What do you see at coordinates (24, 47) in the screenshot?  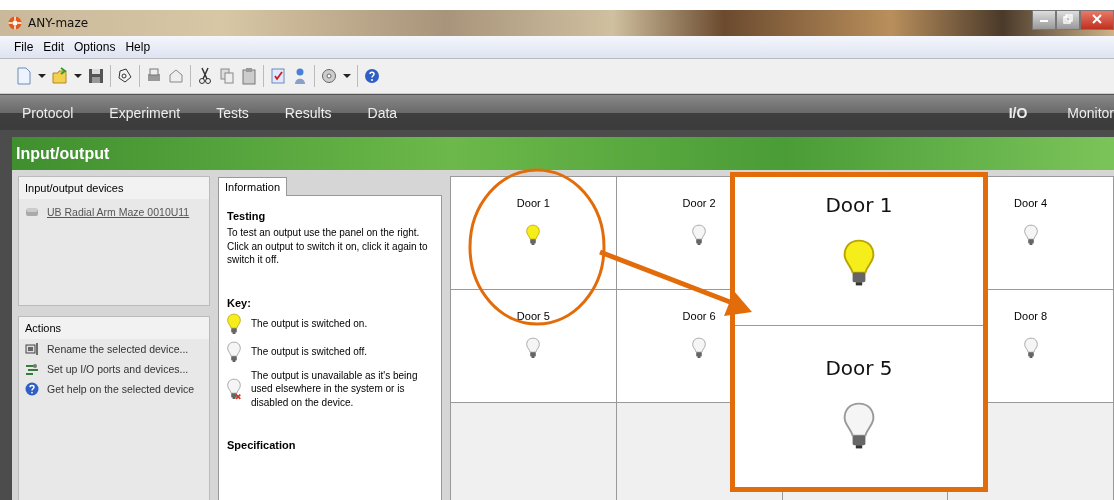 I see `menu-item: File` at bounding box center [24, 47].